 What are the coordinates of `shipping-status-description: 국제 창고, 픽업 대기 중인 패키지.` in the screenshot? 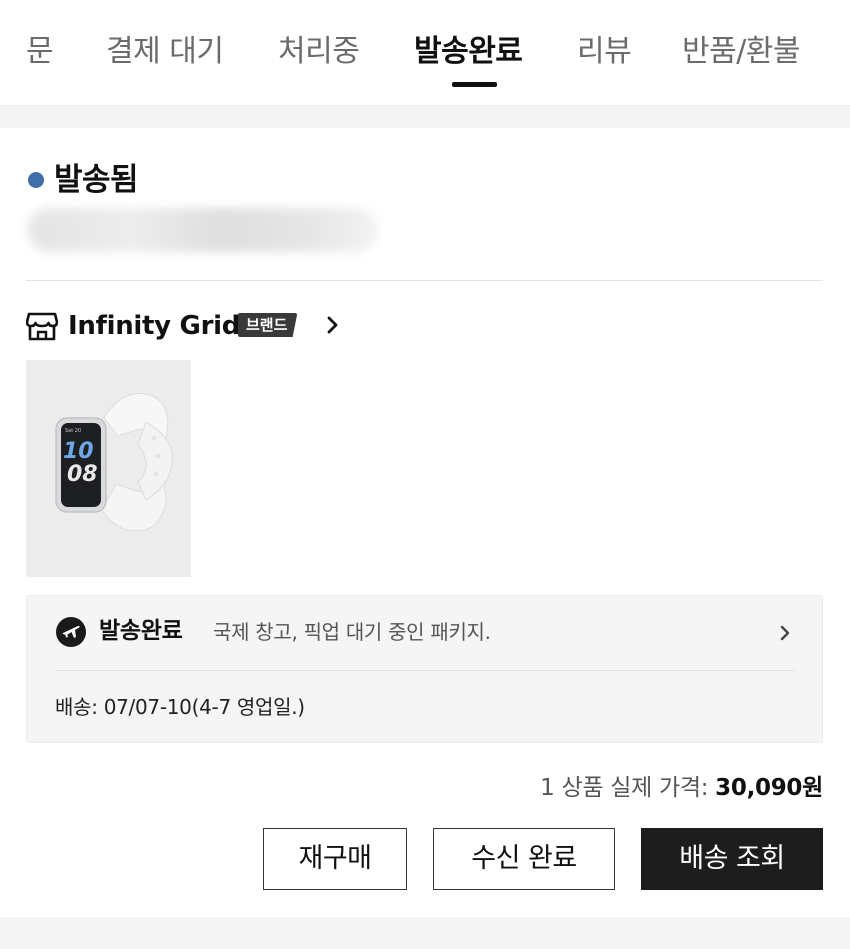 It's located at (352, 632).